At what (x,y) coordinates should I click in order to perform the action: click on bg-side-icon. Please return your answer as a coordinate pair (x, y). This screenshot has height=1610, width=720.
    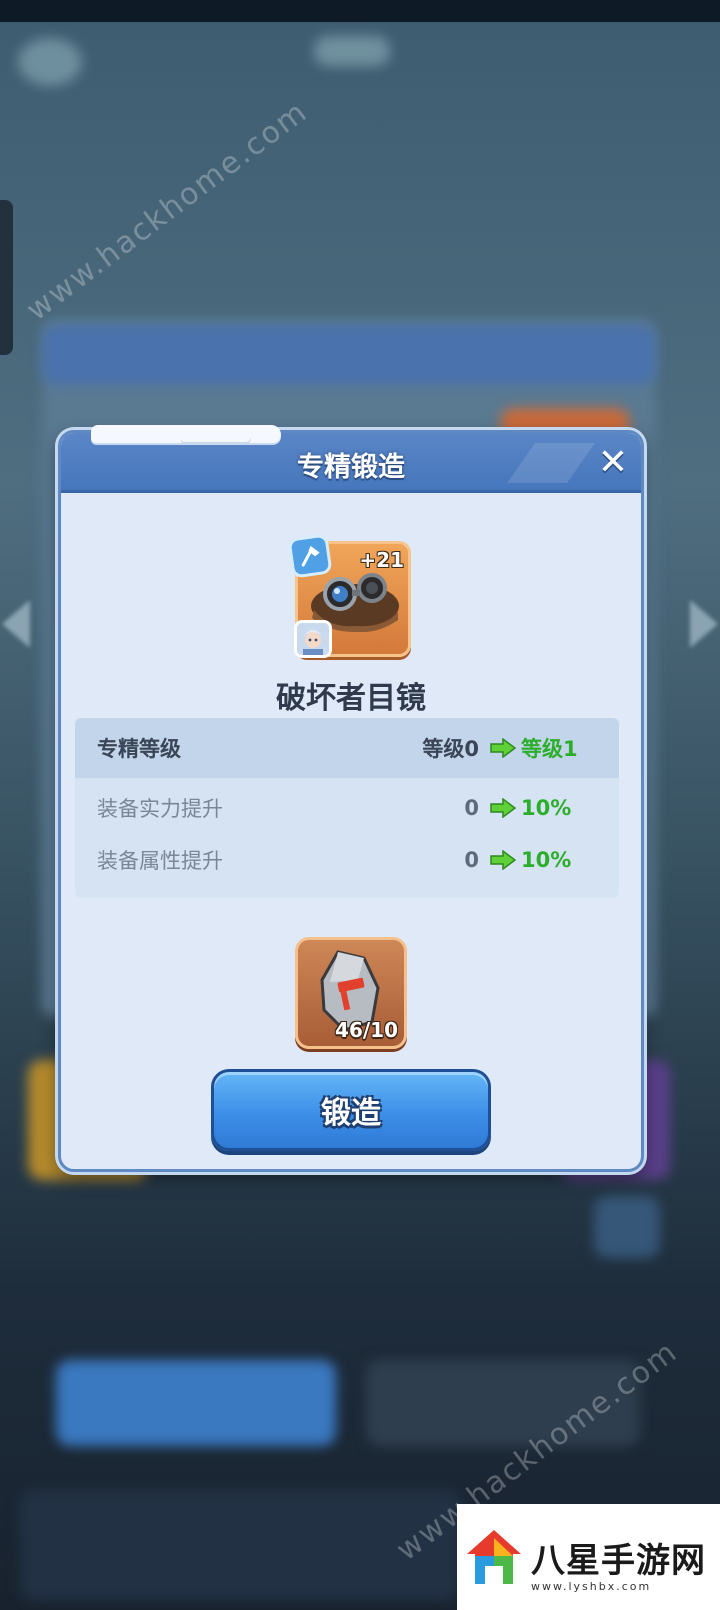
    Looking at the image, I should click on (627, 1227).